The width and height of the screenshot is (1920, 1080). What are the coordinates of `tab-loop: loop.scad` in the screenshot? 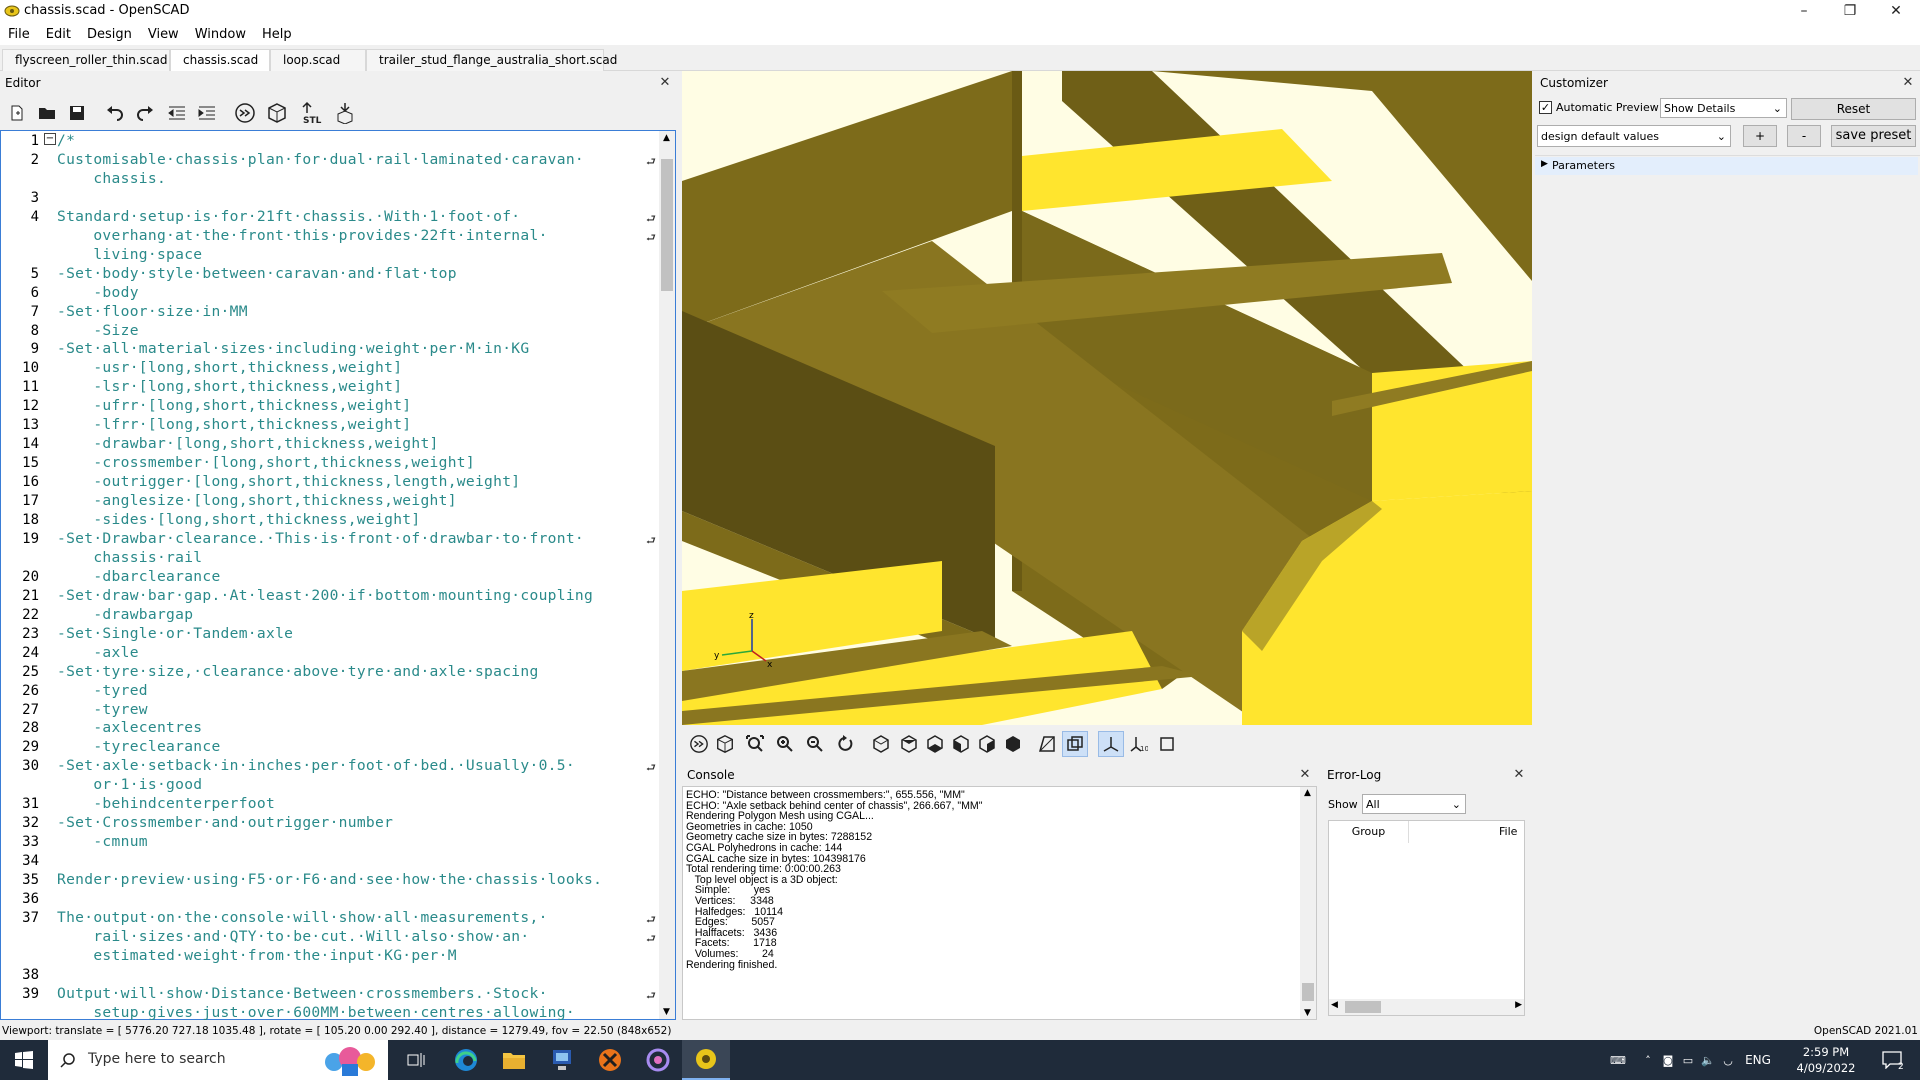 It's located at (318, 60).